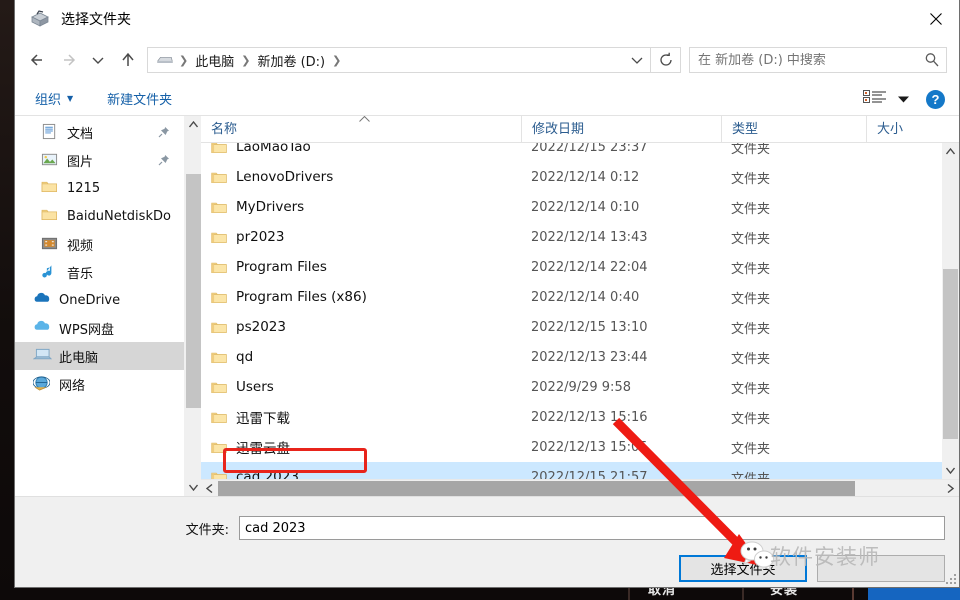 The image size is (960, 600). What do you see at coordinates (361, 417) in the screenshot?
I see `row-name-cell: 迅雷下载` at bounding box center [361, 417].